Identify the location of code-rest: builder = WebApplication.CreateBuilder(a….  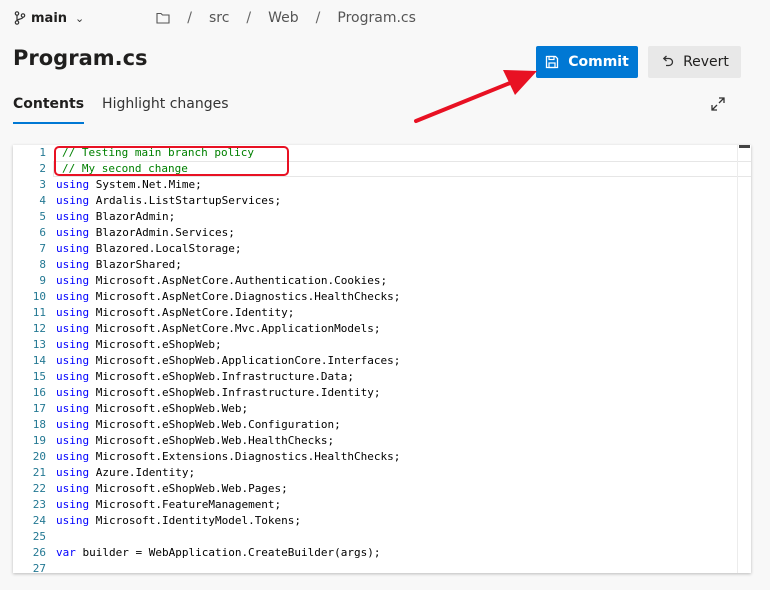
(228, 552).